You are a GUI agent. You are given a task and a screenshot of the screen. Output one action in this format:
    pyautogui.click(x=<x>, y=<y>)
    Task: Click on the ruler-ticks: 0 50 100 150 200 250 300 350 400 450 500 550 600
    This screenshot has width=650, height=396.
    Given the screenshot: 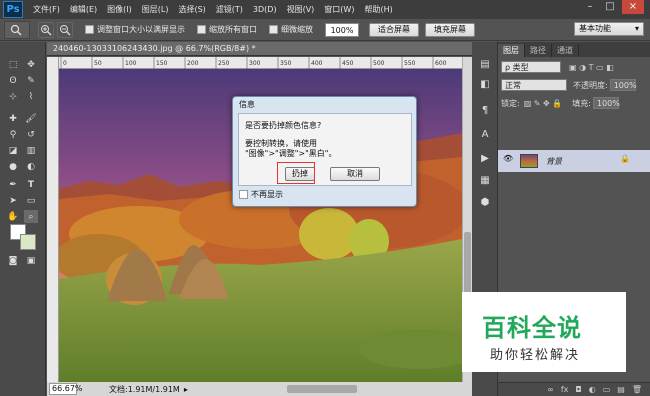 What is the action you would take?
    pyautogui.click(x=253, y=63)
    